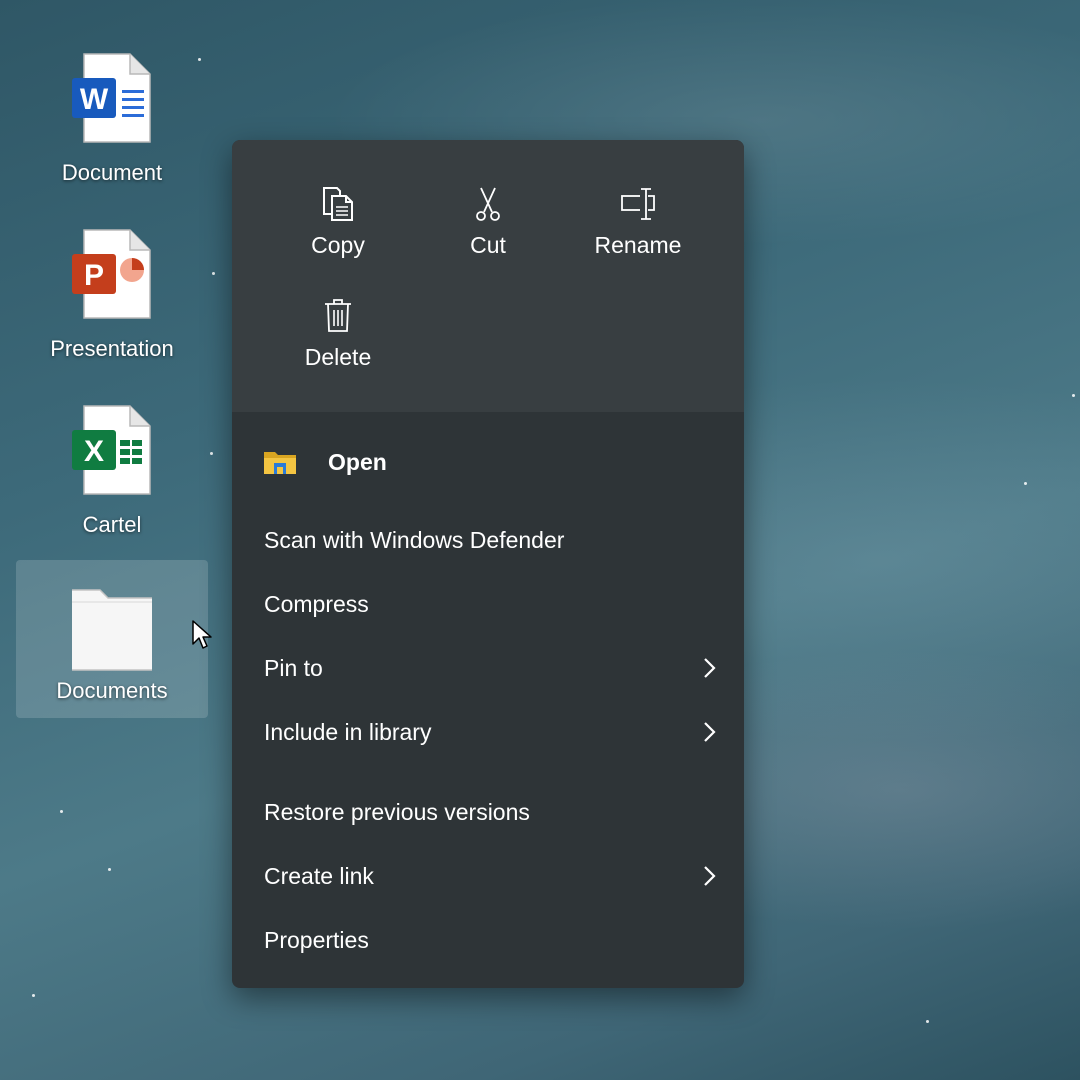  What do you see at coordinates (338, 357) in the screenshot?
I see `delete-label: Delete` at bounding box center [338, 357].